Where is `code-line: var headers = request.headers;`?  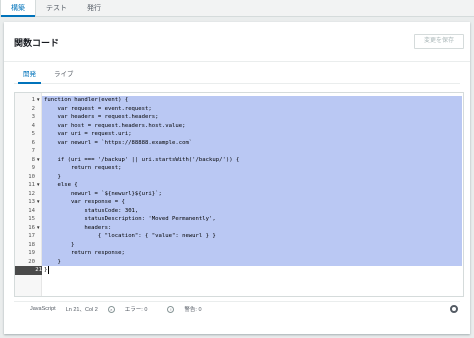
code-line: var headers = request.headers; is located at coordinates (101, 117).